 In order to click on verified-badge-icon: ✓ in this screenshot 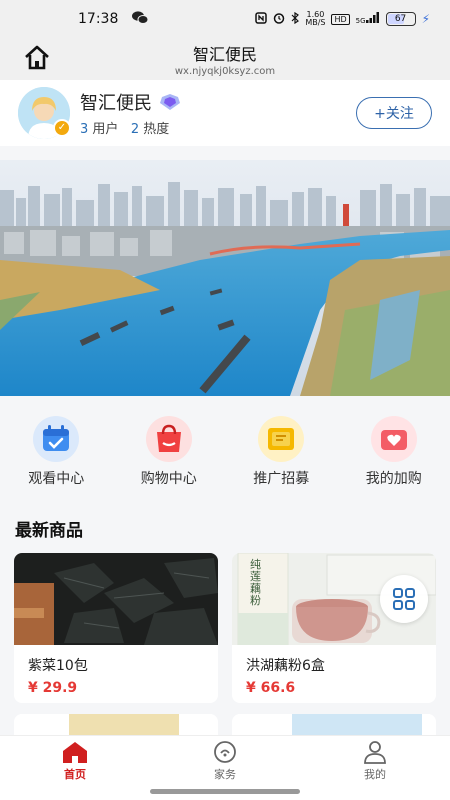, I will do `click(62, 128)`.